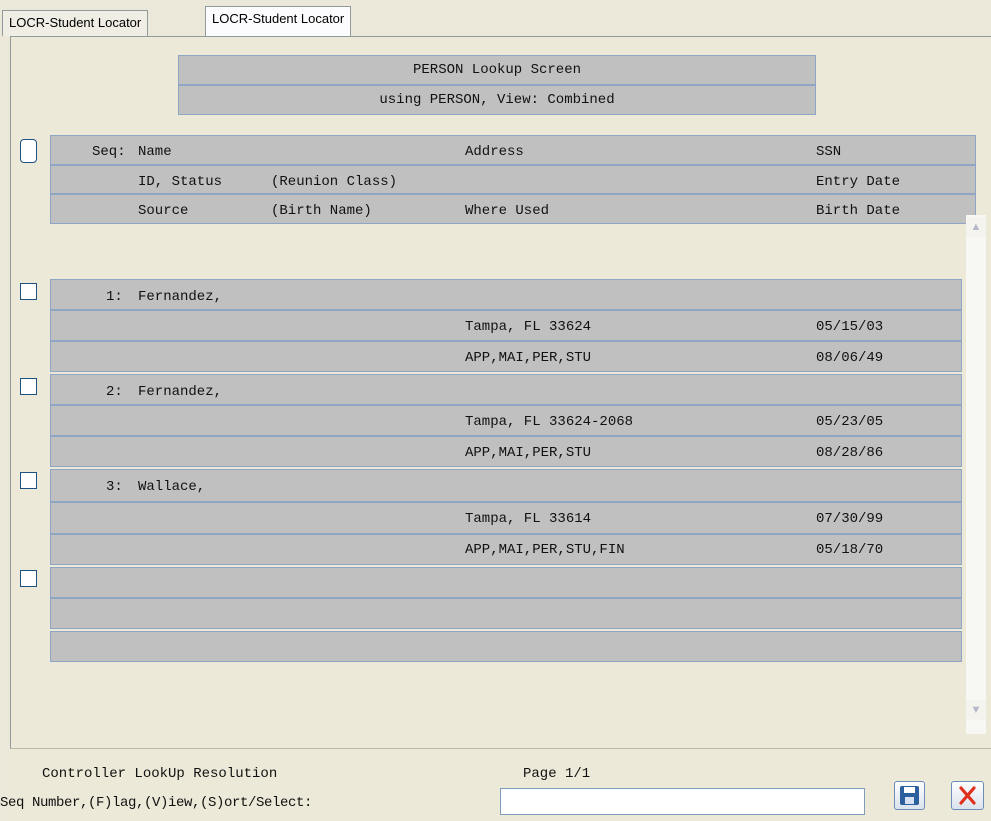 The image size is (991, 821). Describe the element at coordinates (850, 422) in the screenshot. I see `record-entry-date: 05/23/05` at that location.